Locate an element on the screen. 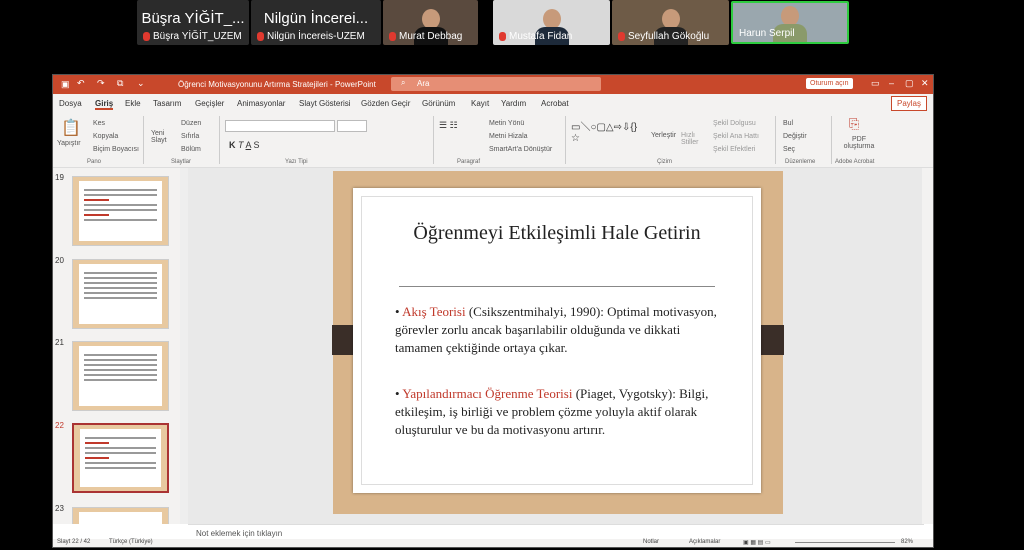 Image resolution: width=1024 pixels, height=550 pixels. participant-tile-seyfullah: Seyfullah Gökoğlu is located at coordinates (670, 22).